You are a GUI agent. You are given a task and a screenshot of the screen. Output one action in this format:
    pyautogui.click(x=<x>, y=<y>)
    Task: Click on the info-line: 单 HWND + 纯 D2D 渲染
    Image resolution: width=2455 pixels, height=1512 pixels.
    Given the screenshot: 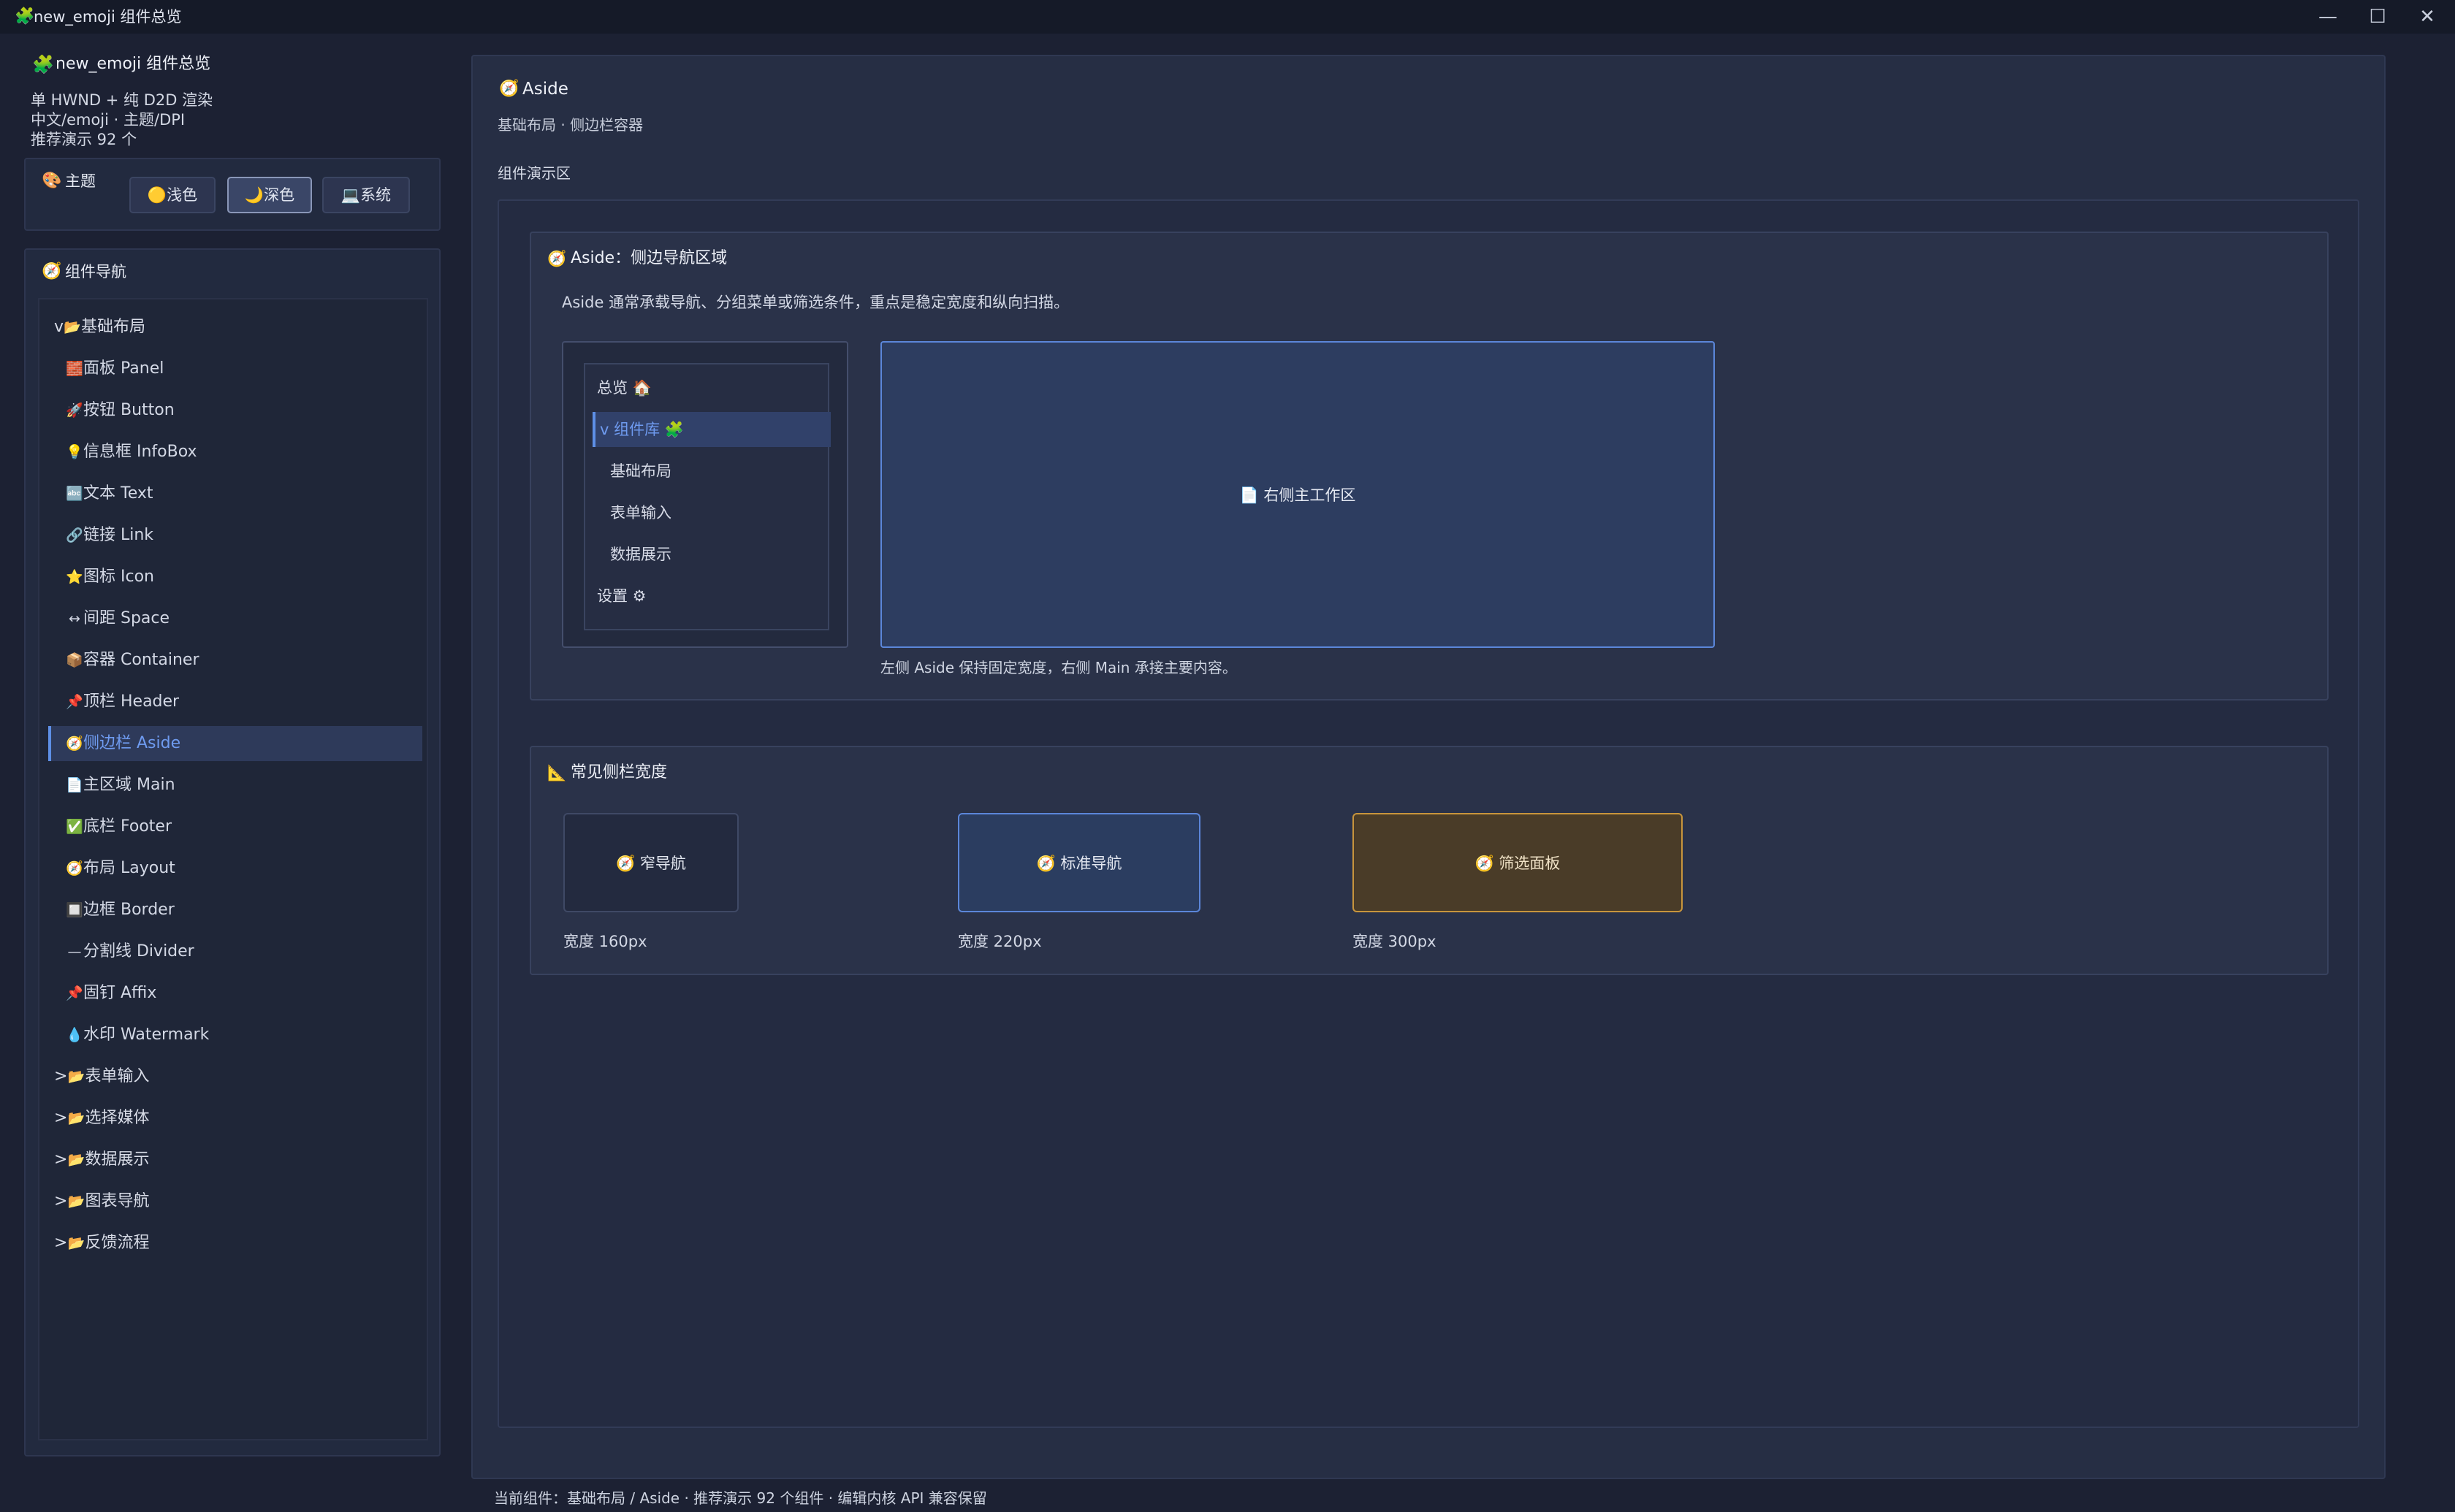 What is the action you would take?
    pyautogui.click(x=122, y=100)
    